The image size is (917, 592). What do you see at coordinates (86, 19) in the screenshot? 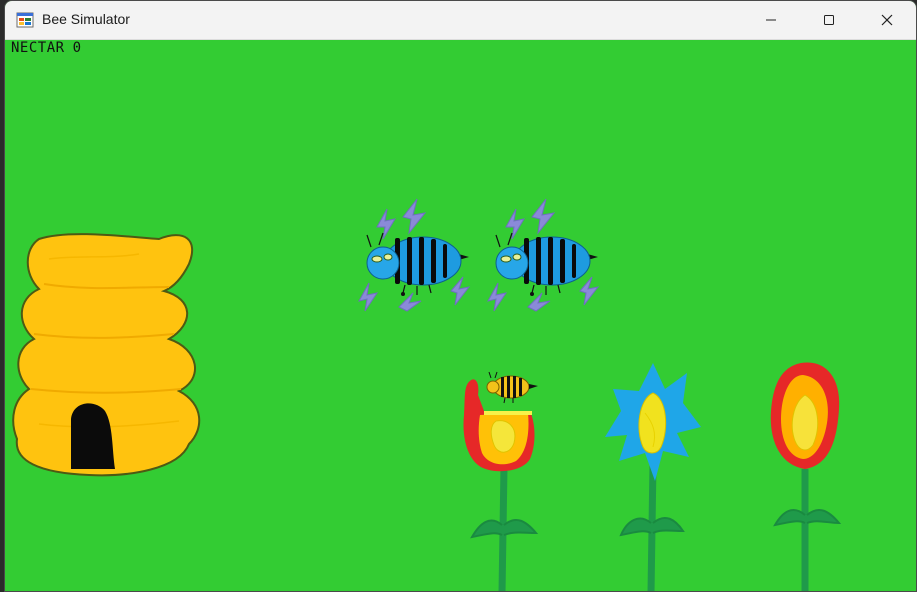
I see `window-title: Bee Simulator` at bounding box center [86, 19].